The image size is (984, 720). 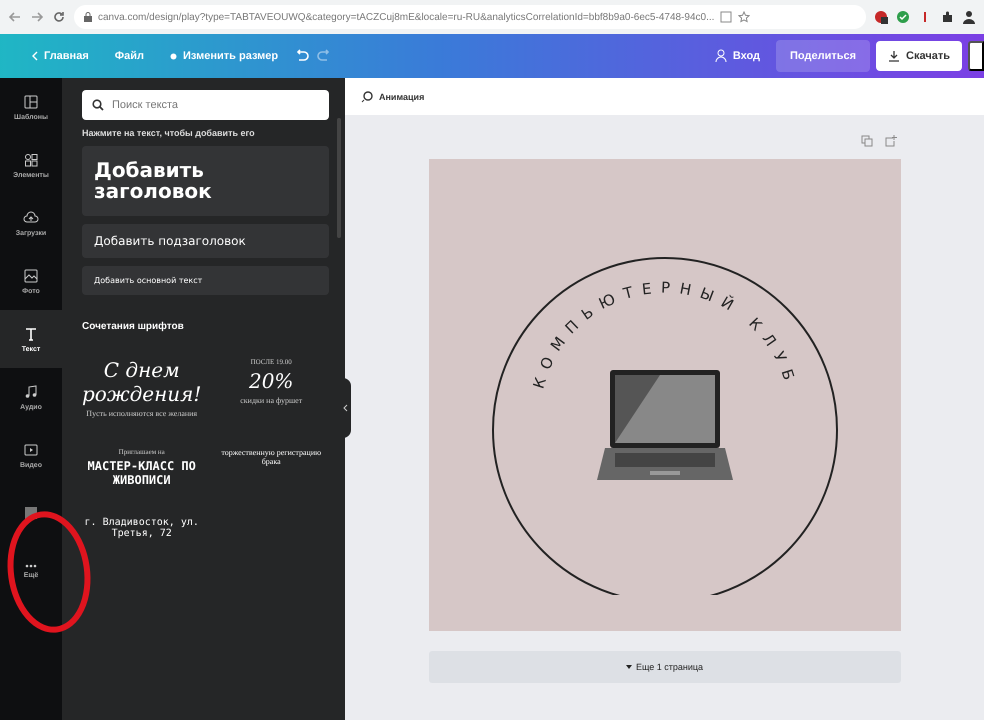 I want to click on add-page-icon, so click(x=890, y=141).